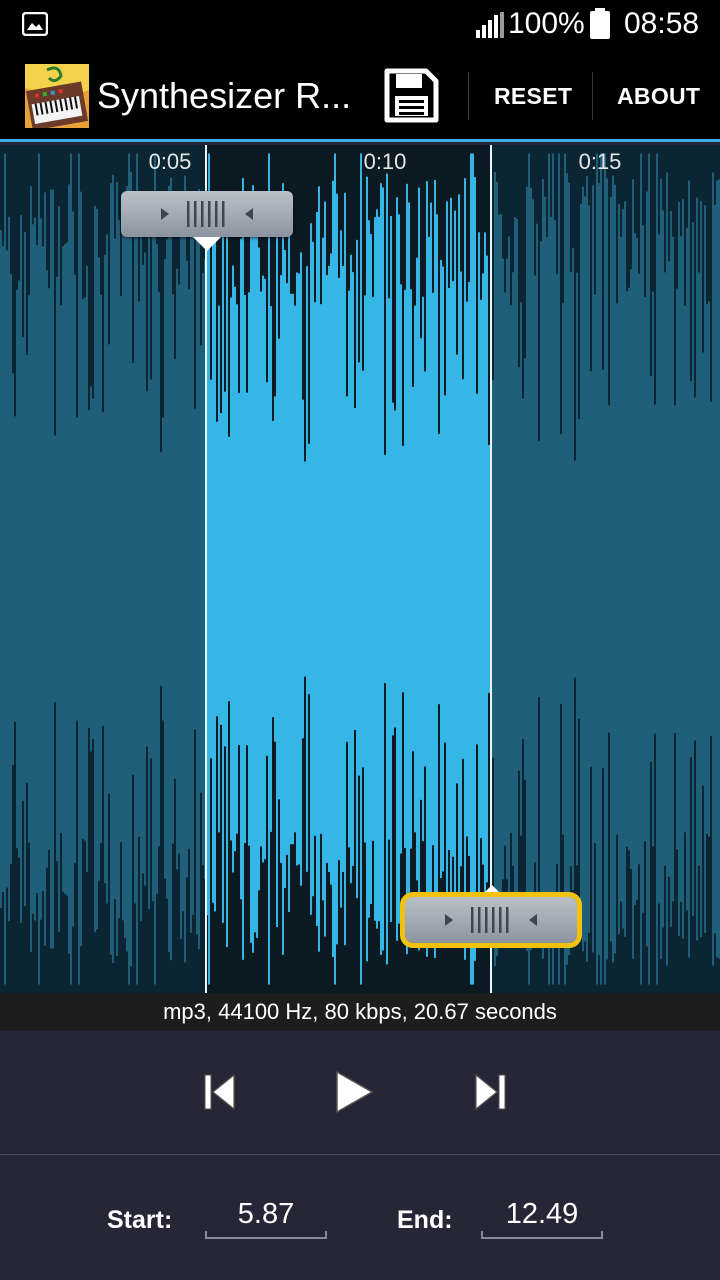 The height and width of the screenshot is (1280, 720). What do you see at coordinates (220, 1092) in the screenshot?
I see `skip-back-icon` at bounding box center [220, 1092].